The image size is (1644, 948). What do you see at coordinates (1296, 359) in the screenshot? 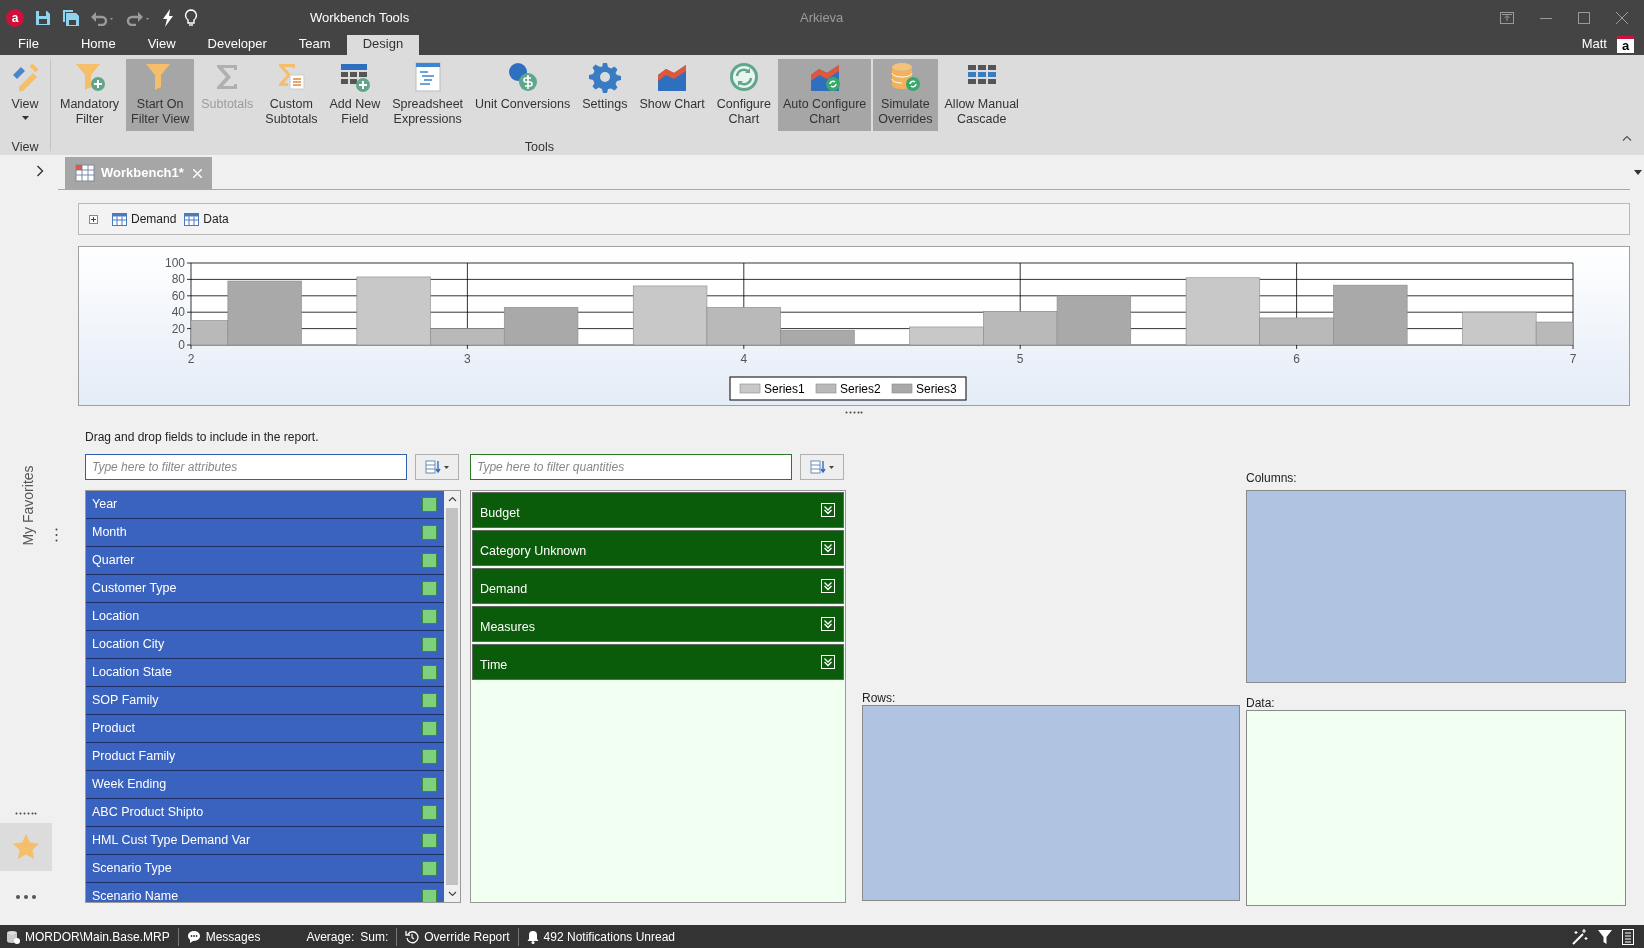
I see `axis-label: 6` at bounding box center [1296, 359].